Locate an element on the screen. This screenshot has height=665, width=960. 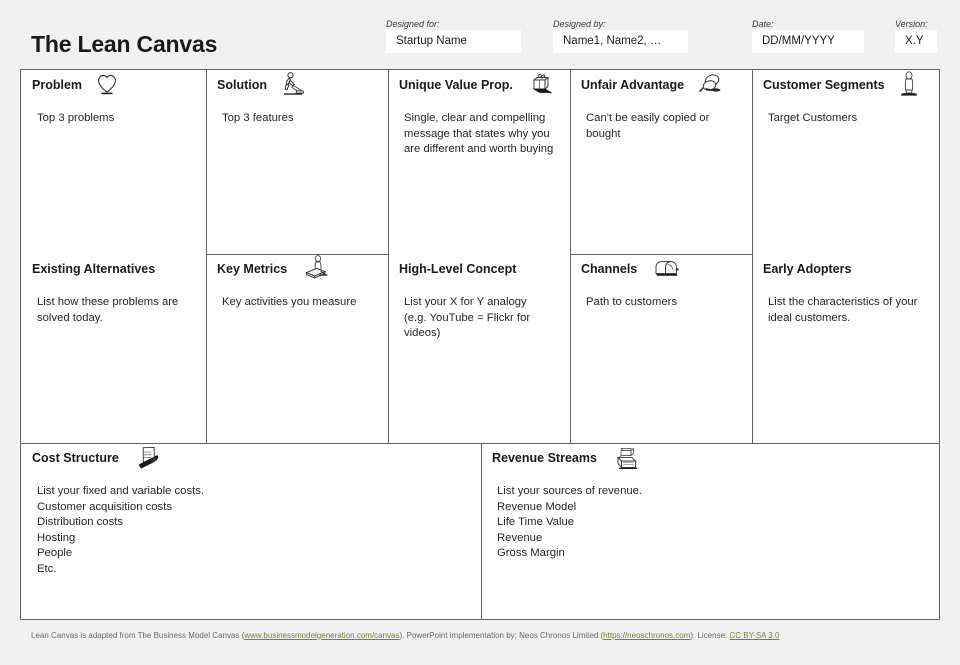
cell-solution-head: Solution is located at coordinates (297, 87).